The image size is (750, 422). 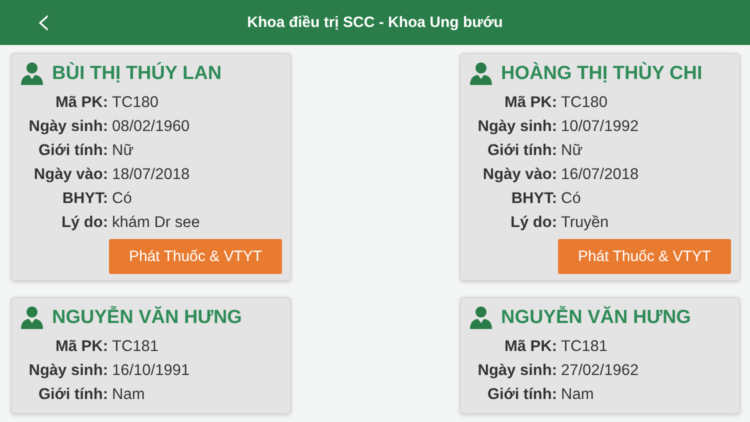 What do you see at coordinates (151, 175) in the screenshot?
I see `field-value: 18/07/2018` at bounding box center [151, 175].